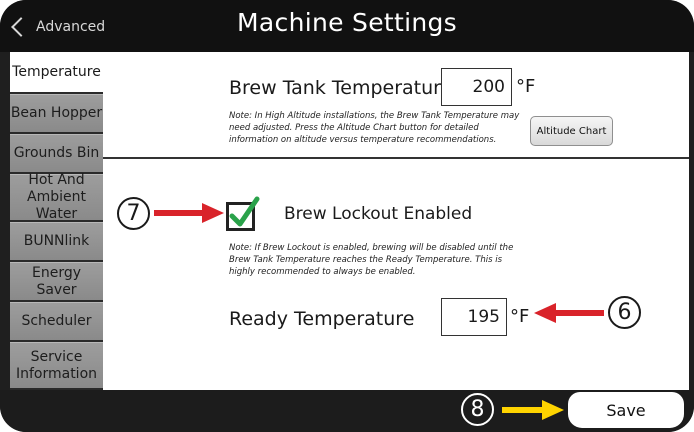 The height and width of the screenshot is (432, 694). I want to click on ready-temp-unit: °F, so click(520, 316).